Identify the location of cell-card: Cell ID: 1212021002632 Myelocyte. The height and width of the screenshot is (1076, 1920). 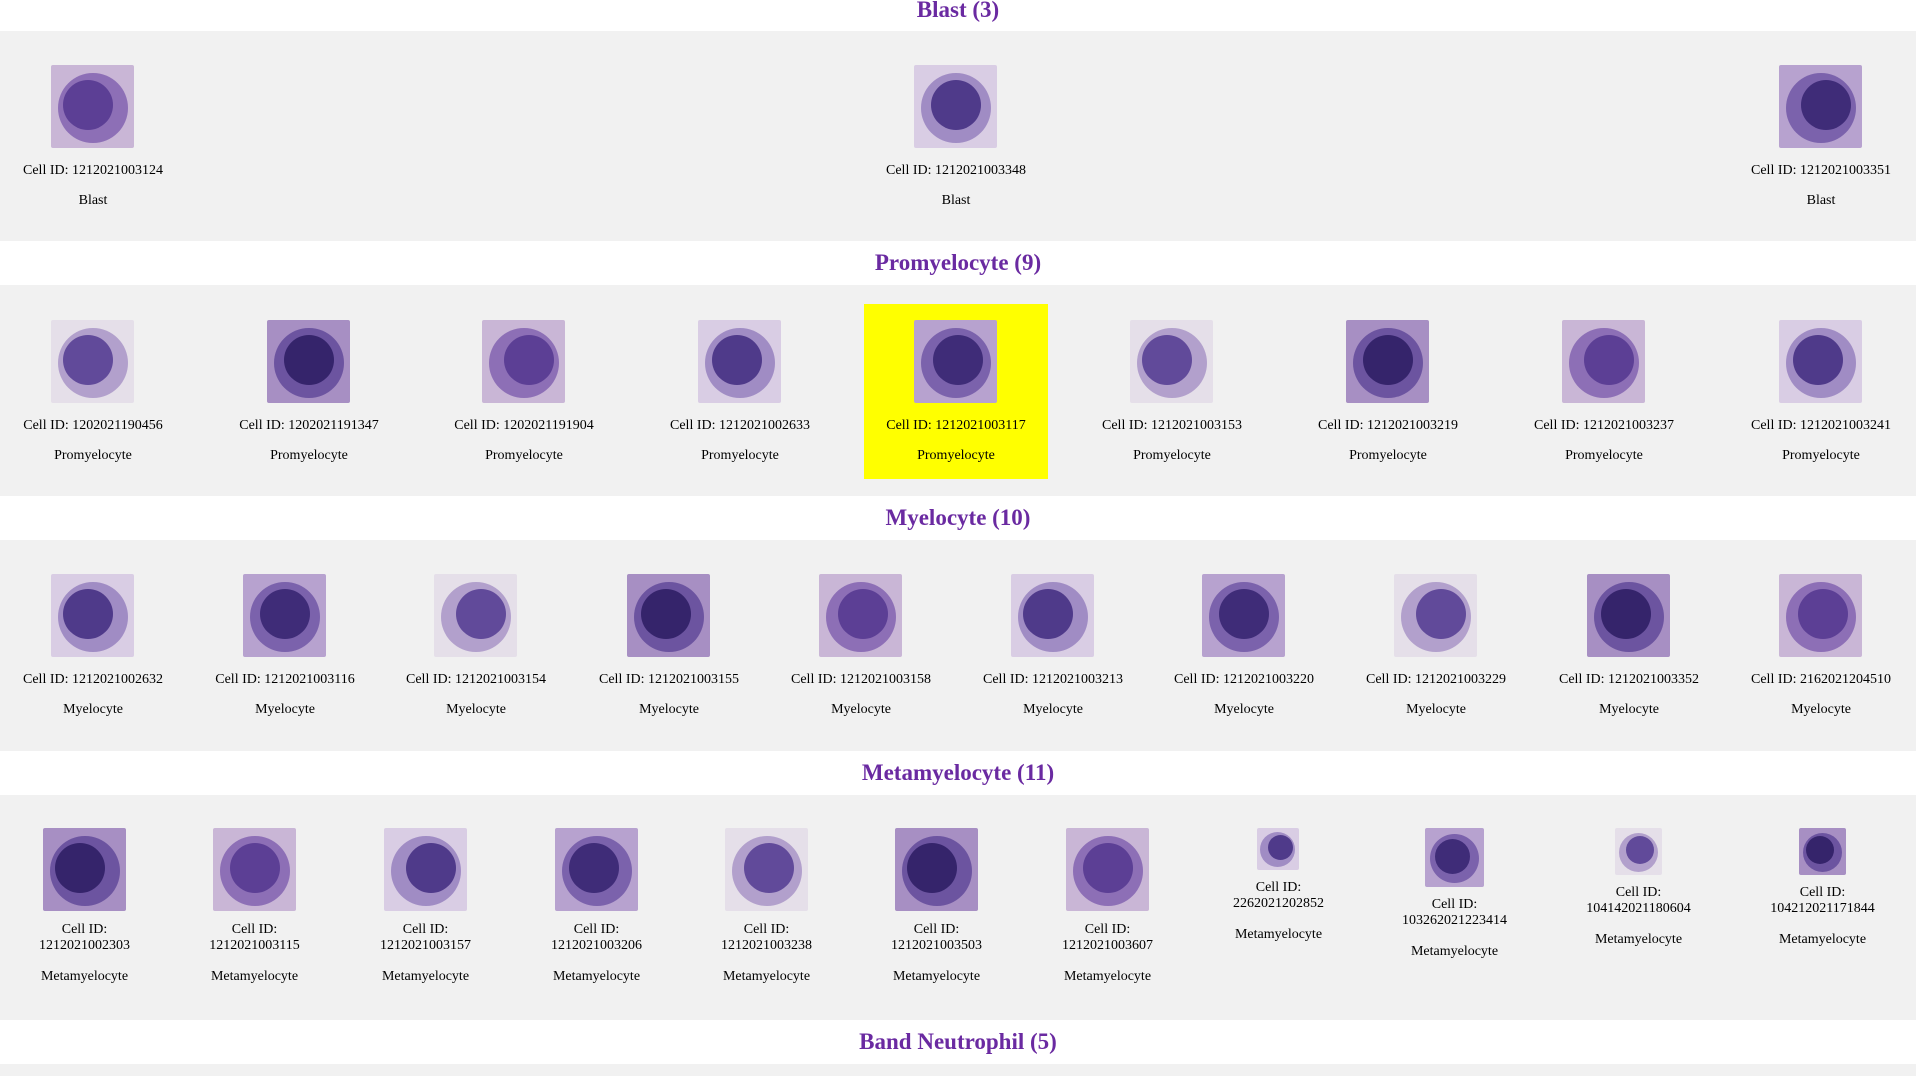
(93, 645).